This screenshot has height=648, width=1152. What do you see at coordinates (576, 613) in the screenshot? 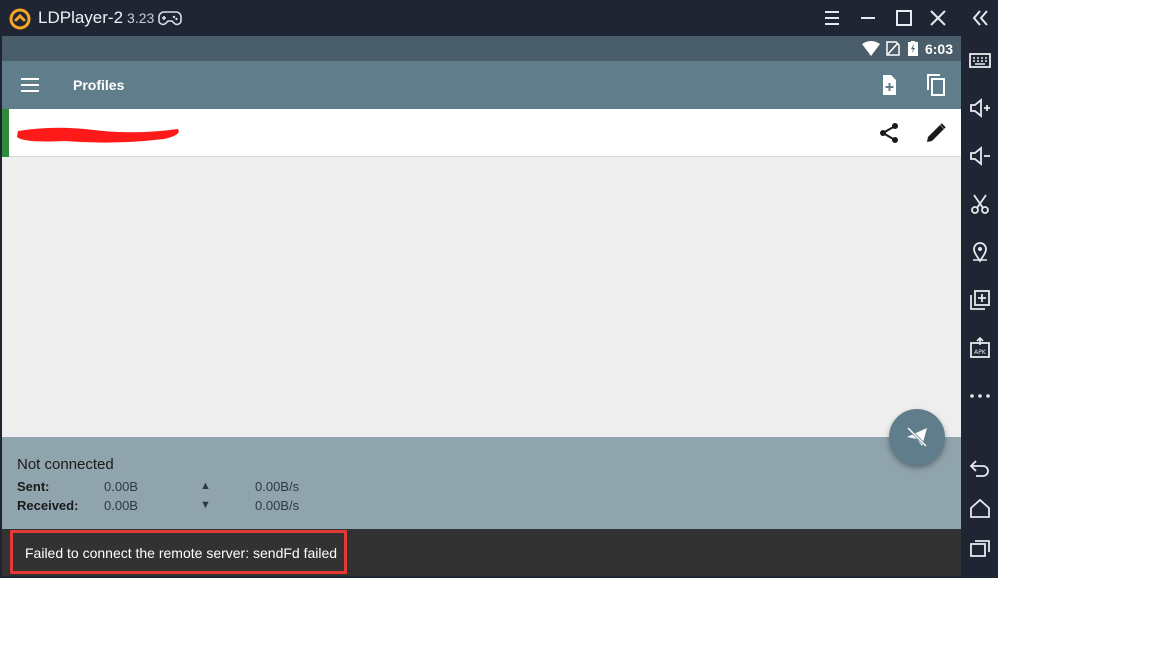
I see `blank-desktop-area` at bounding box center [576, 613].